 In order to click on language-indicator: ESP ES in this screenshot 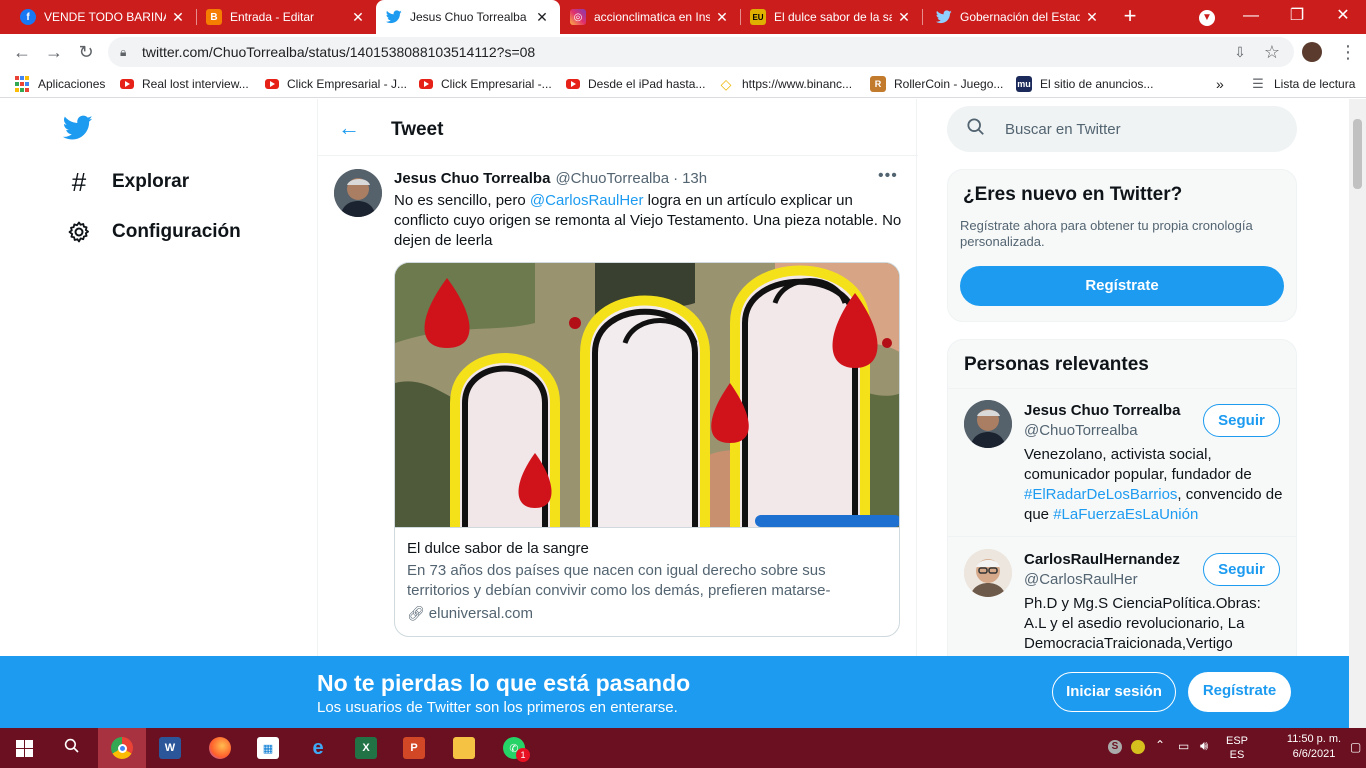, I will do `click(1237, 748)`.